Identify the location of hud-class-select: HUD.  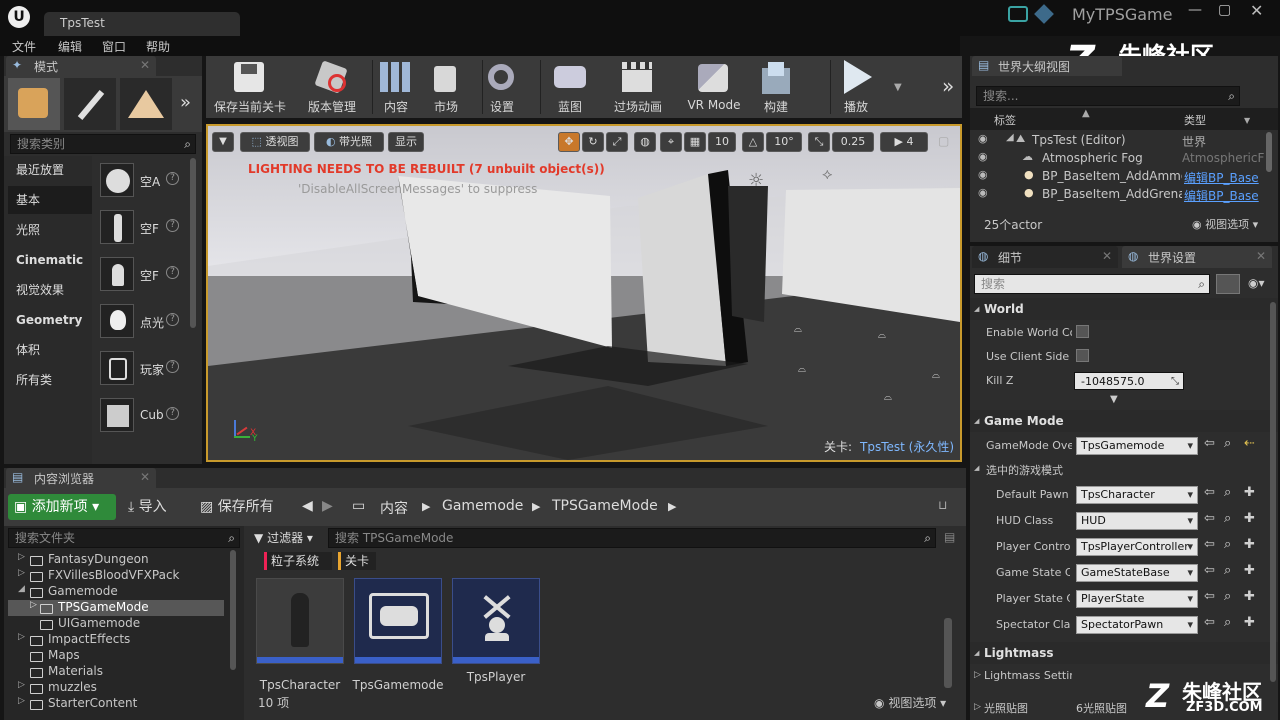
(1137, 521).